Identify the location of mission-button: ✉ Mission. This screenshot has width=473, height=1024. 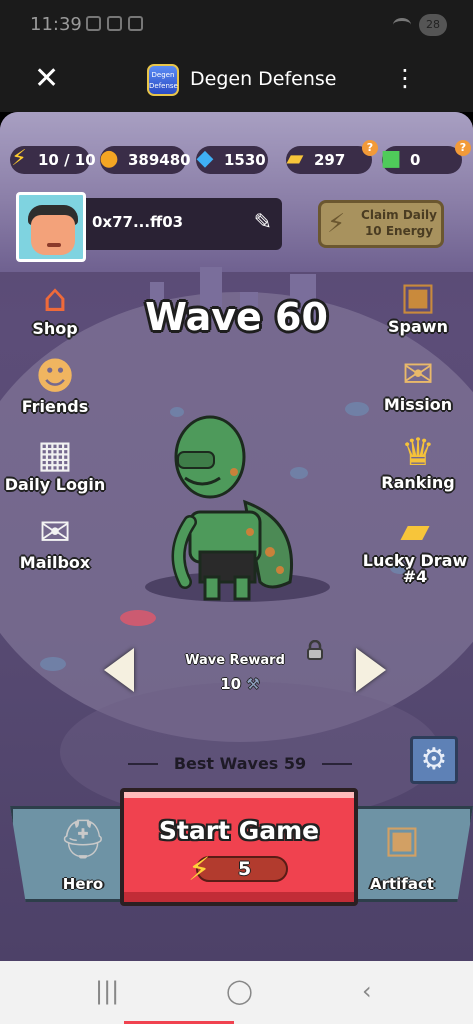
(418, 382).